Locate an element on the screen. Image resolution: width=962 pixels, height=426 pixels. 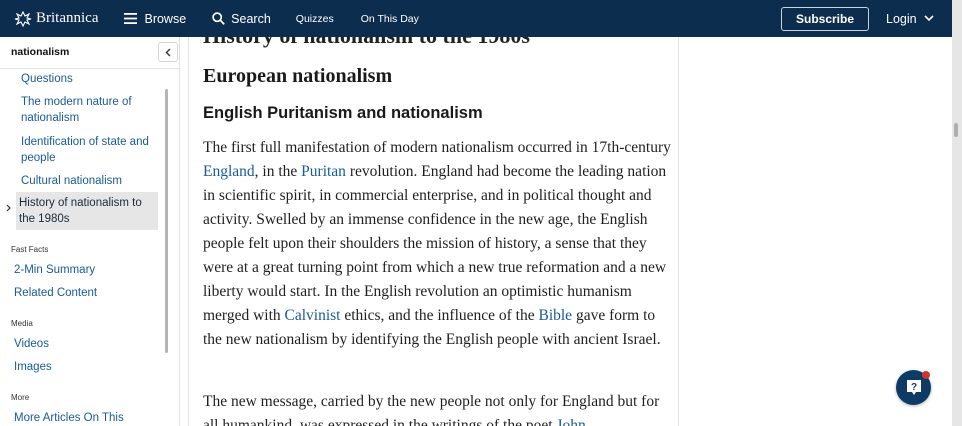
more-heading: More is located at coordinates (20, 397).